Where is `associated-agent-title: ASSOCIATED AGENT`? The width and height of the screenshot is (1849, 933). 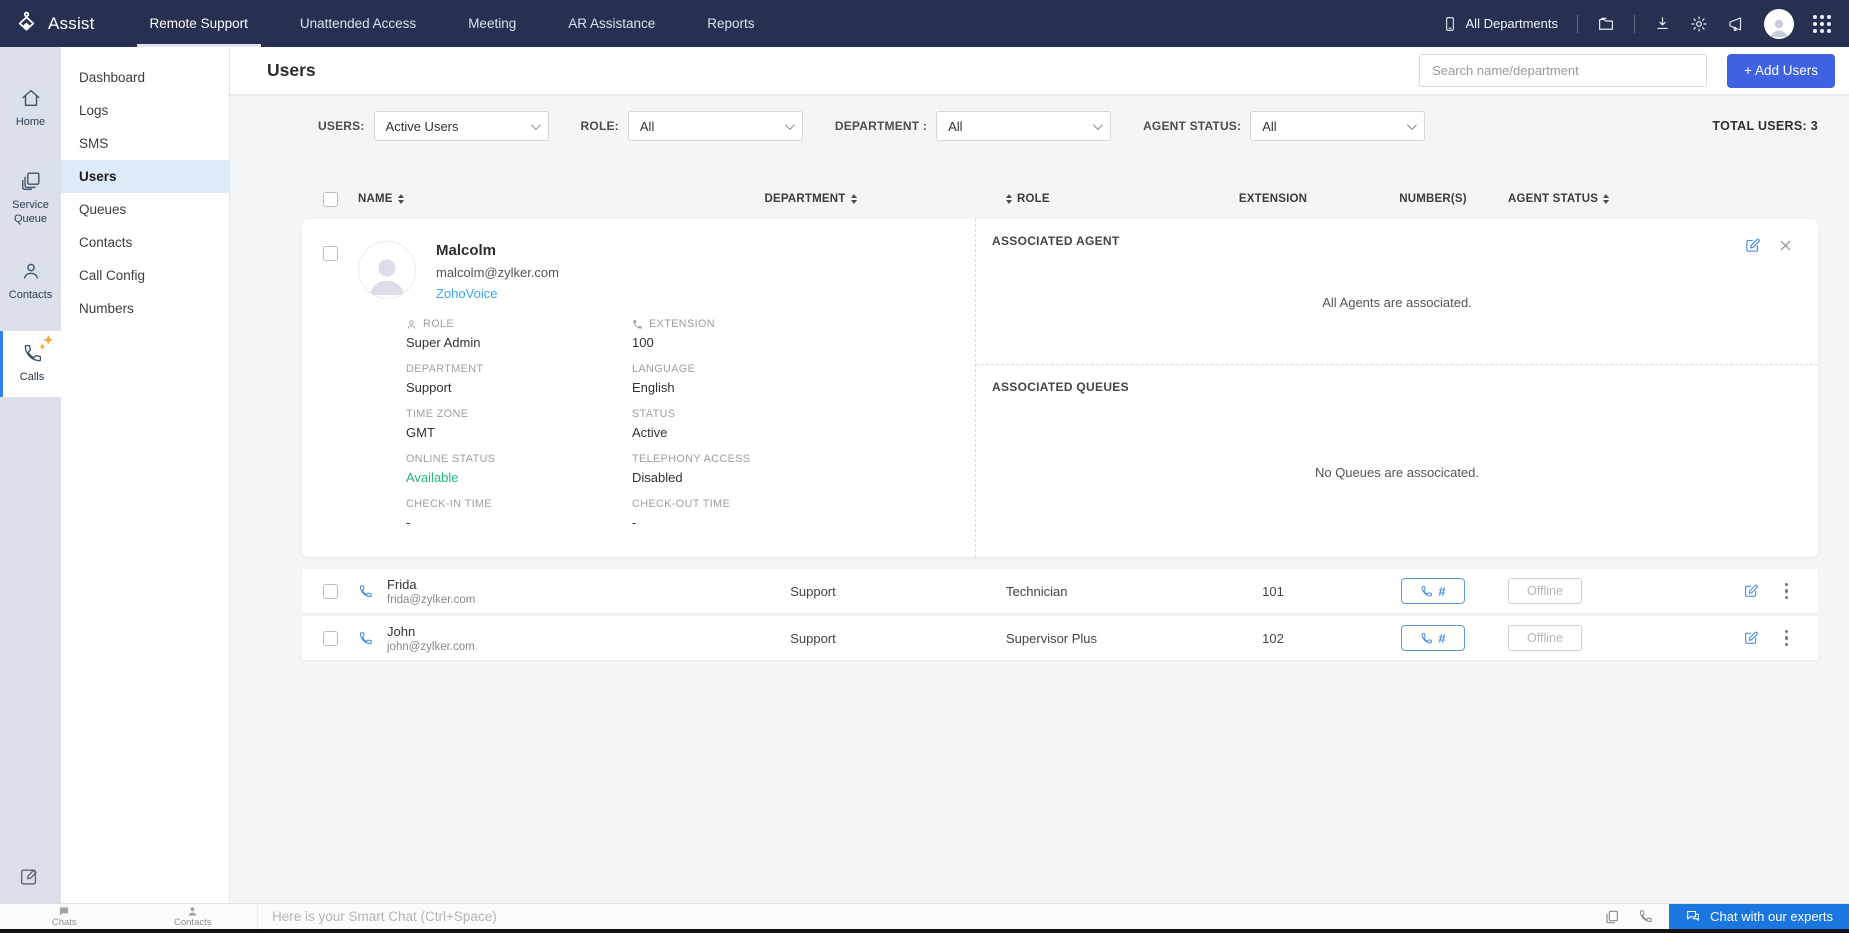 associated-agent-title: ASSOCIATED AGENT is located at coordinates (1056, 241).